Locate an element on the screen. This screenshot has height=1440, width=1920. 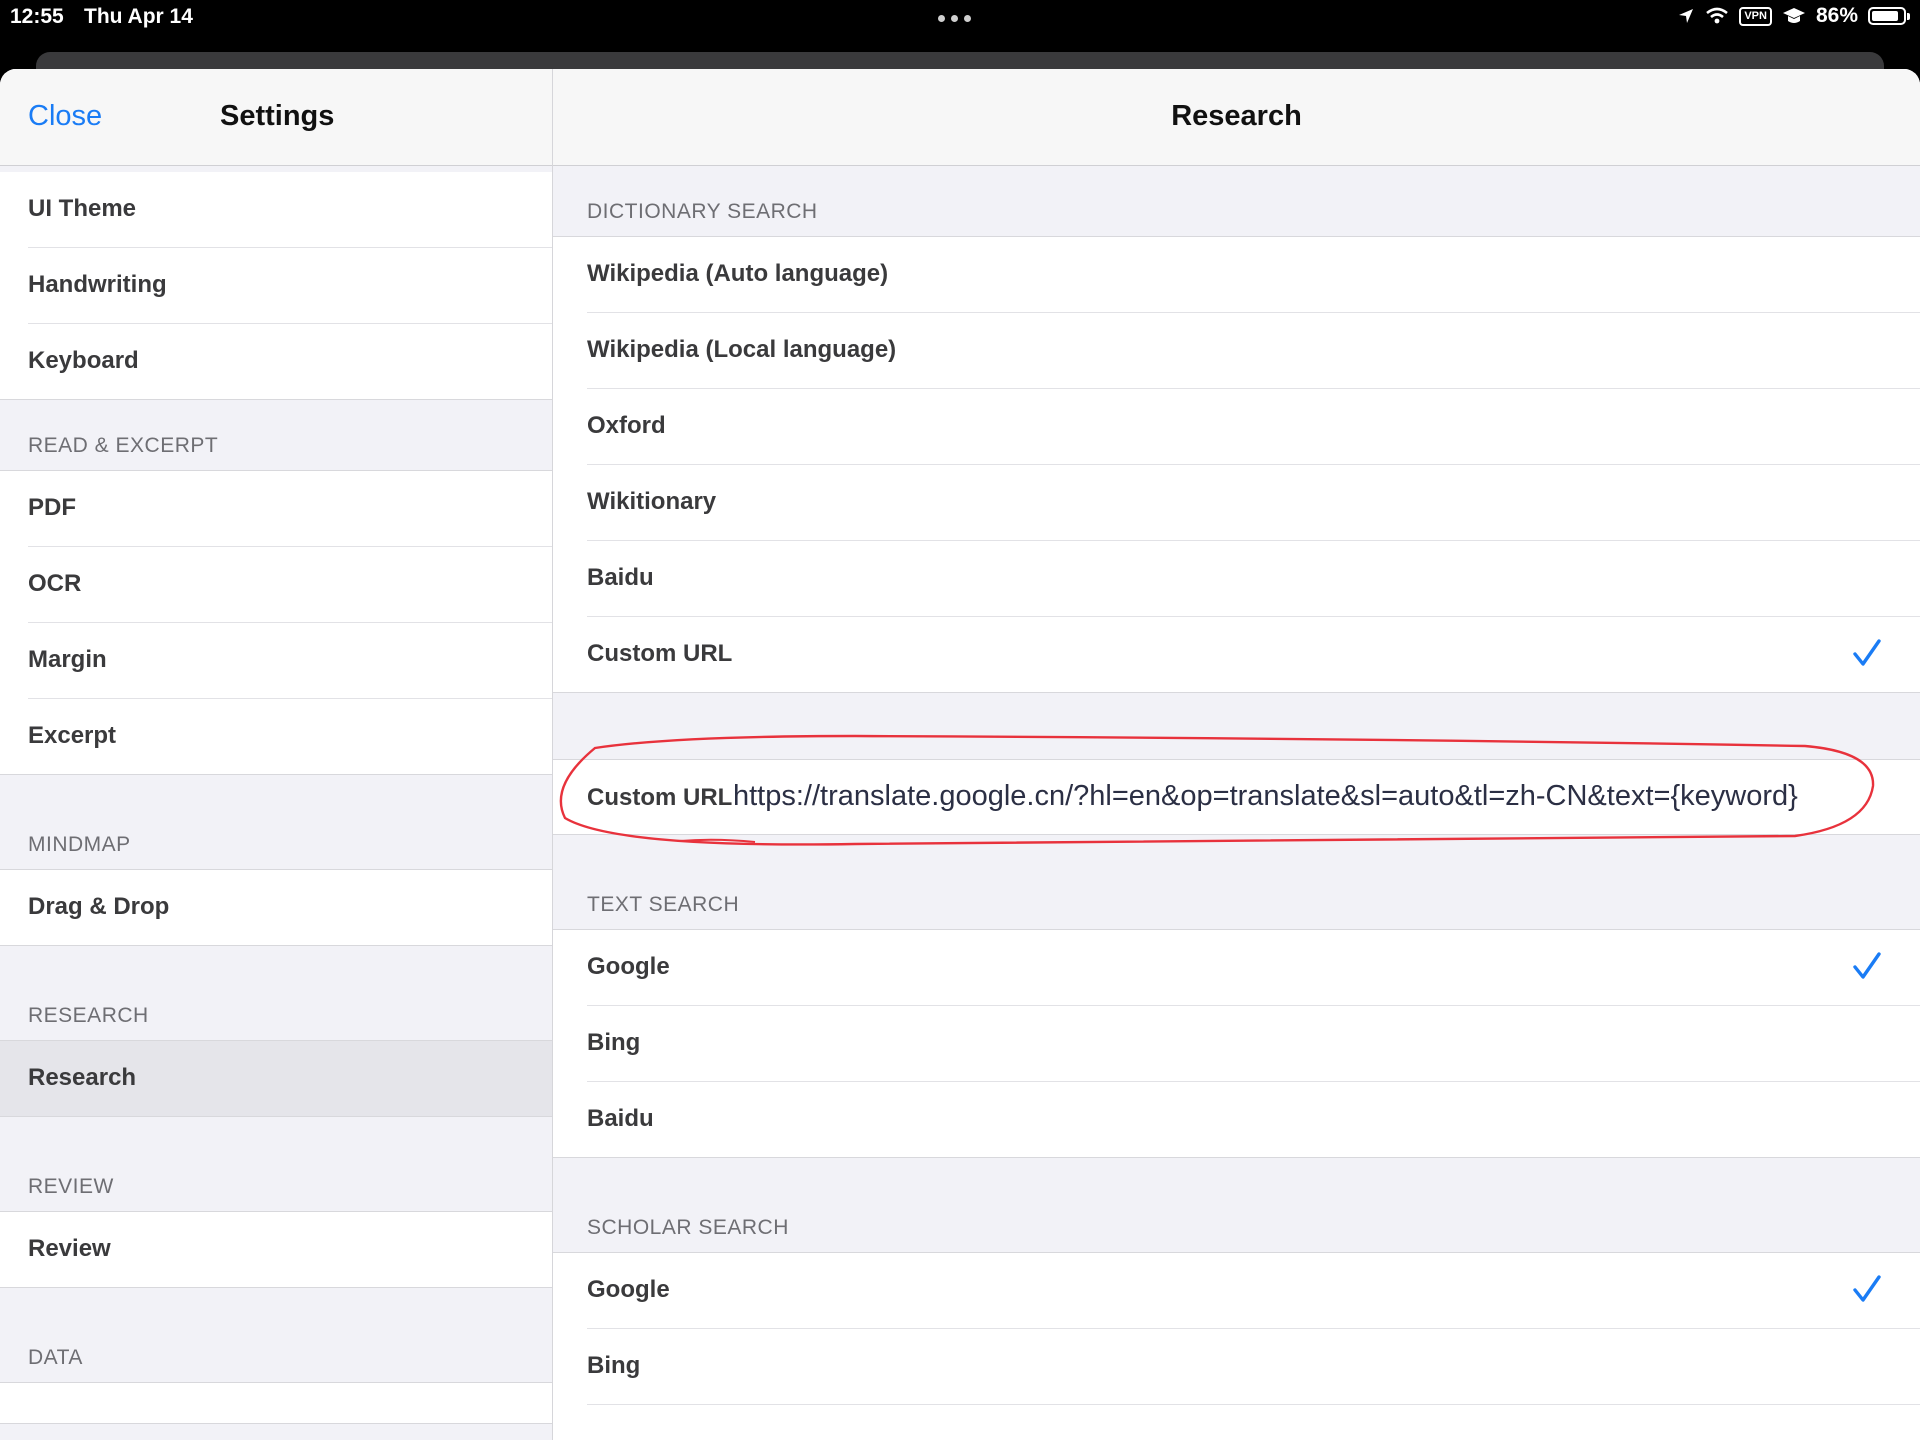
annotation-circle is located at coordinates (1217, 790).